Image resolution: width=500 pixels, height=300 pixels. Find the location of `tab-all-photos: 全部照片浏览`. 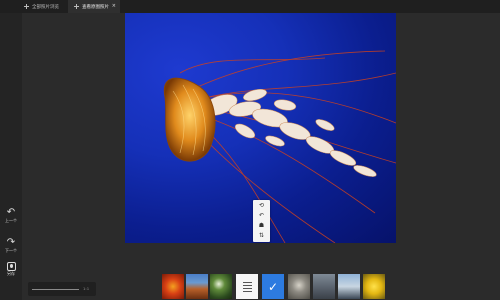

tab-all-photos: 全部照片浏览 is located at coordinates (43, 6).